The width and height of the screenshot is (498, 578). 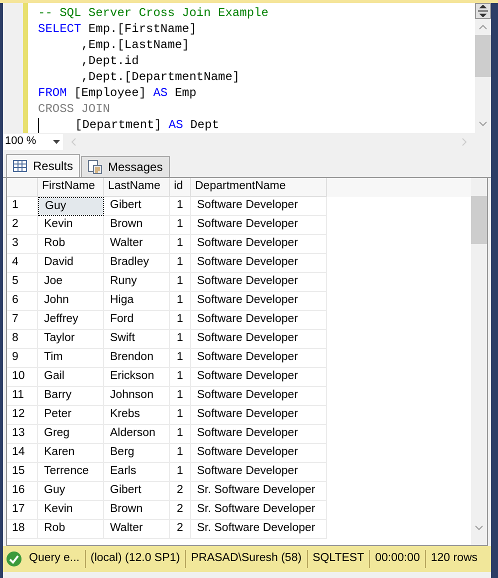 I want to click on table-cell: Peter, so click(x=71, y=415).